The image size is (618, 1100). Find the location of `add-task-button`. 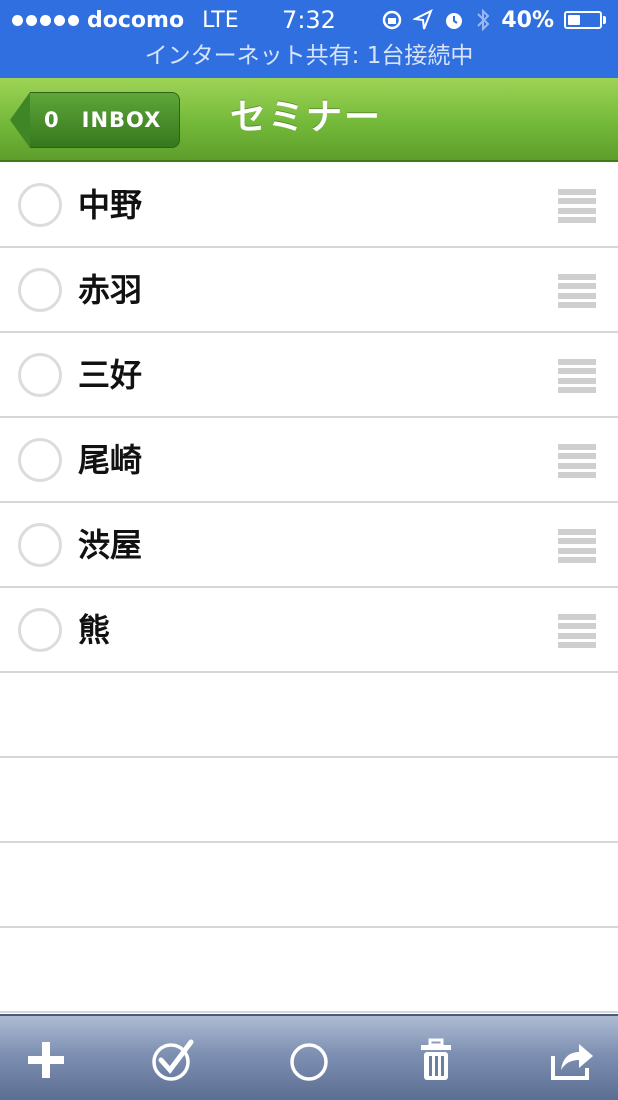

add-task-button is located at coordinates (46, 1060).